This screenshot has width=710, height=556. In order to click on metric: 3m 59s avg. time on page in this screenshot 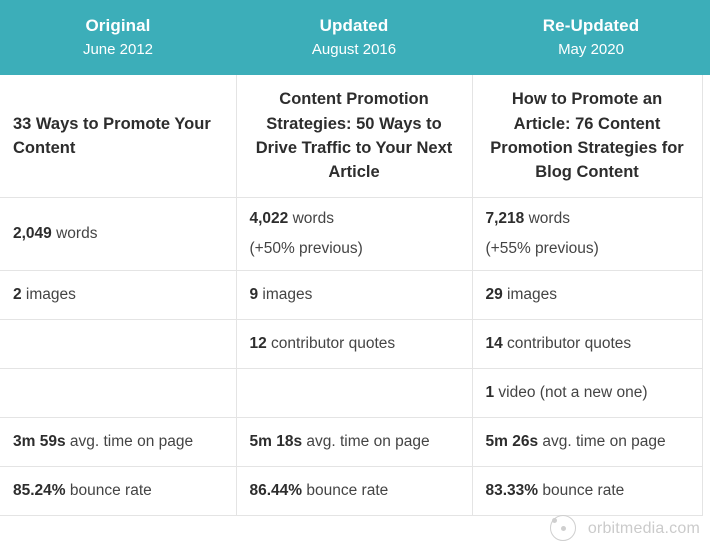, I will do `click(103, 441)`.